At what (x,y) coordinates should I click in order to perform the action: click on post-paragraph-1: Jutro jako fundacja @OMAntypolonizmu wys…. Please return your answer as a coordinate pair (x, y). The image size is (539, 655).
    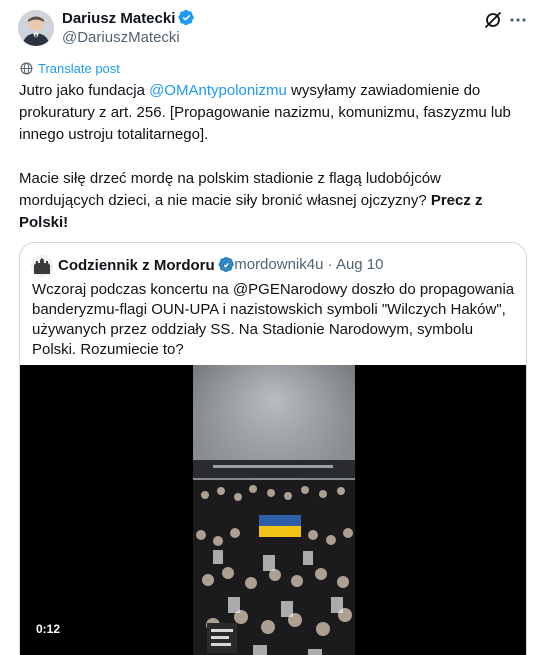
    Looking at the image, I should click on (269, 113).